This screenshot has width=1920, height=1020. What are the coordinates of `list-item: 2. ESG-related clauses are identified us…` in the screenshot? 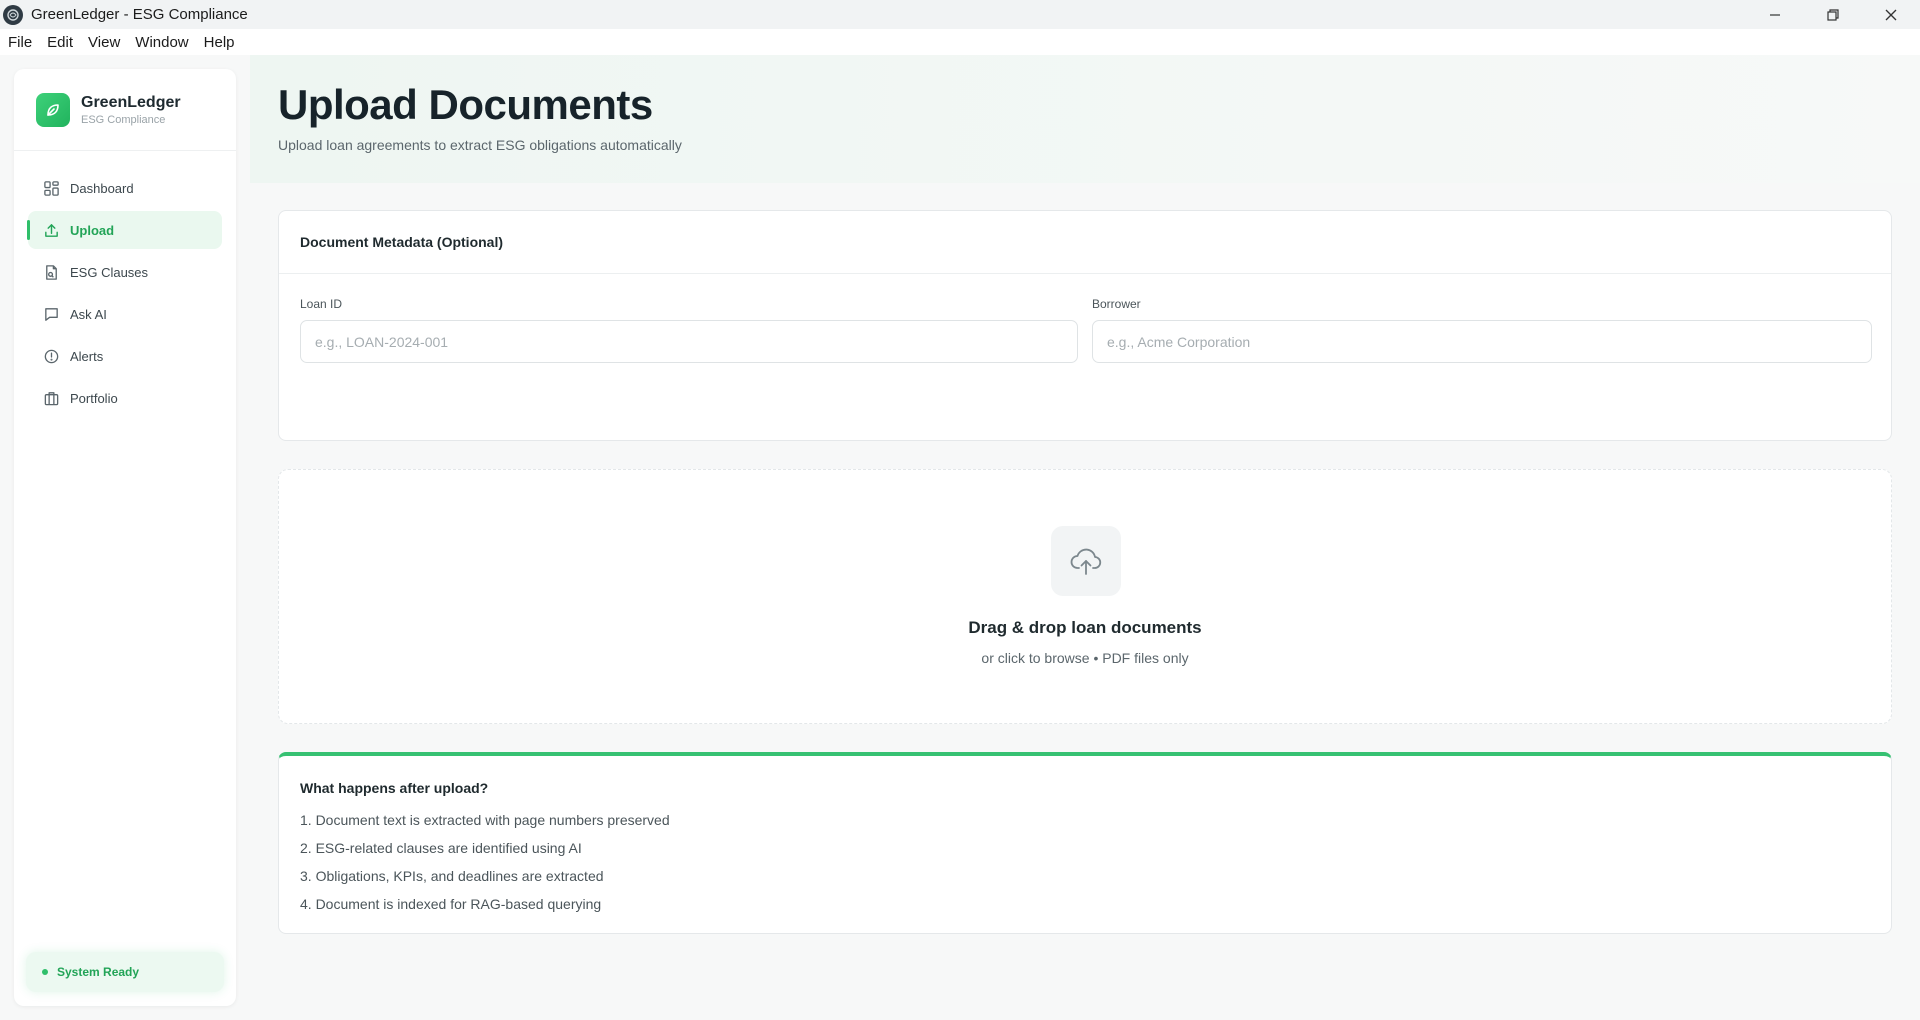 It's located at (441, 848).